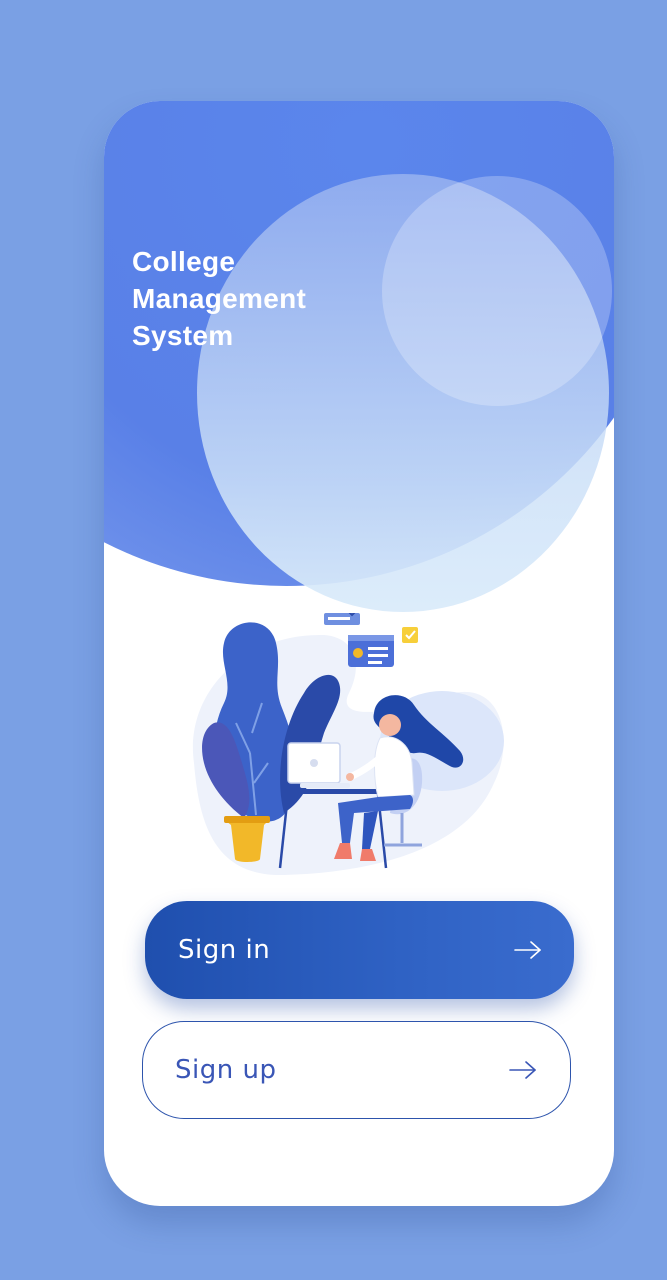 The width and height of the screenshot is (667, 1280). What do you see at coordinates (183, 335) in the screenshot?
I see `app-title-line-3: System` at bounding box center [183, 335].